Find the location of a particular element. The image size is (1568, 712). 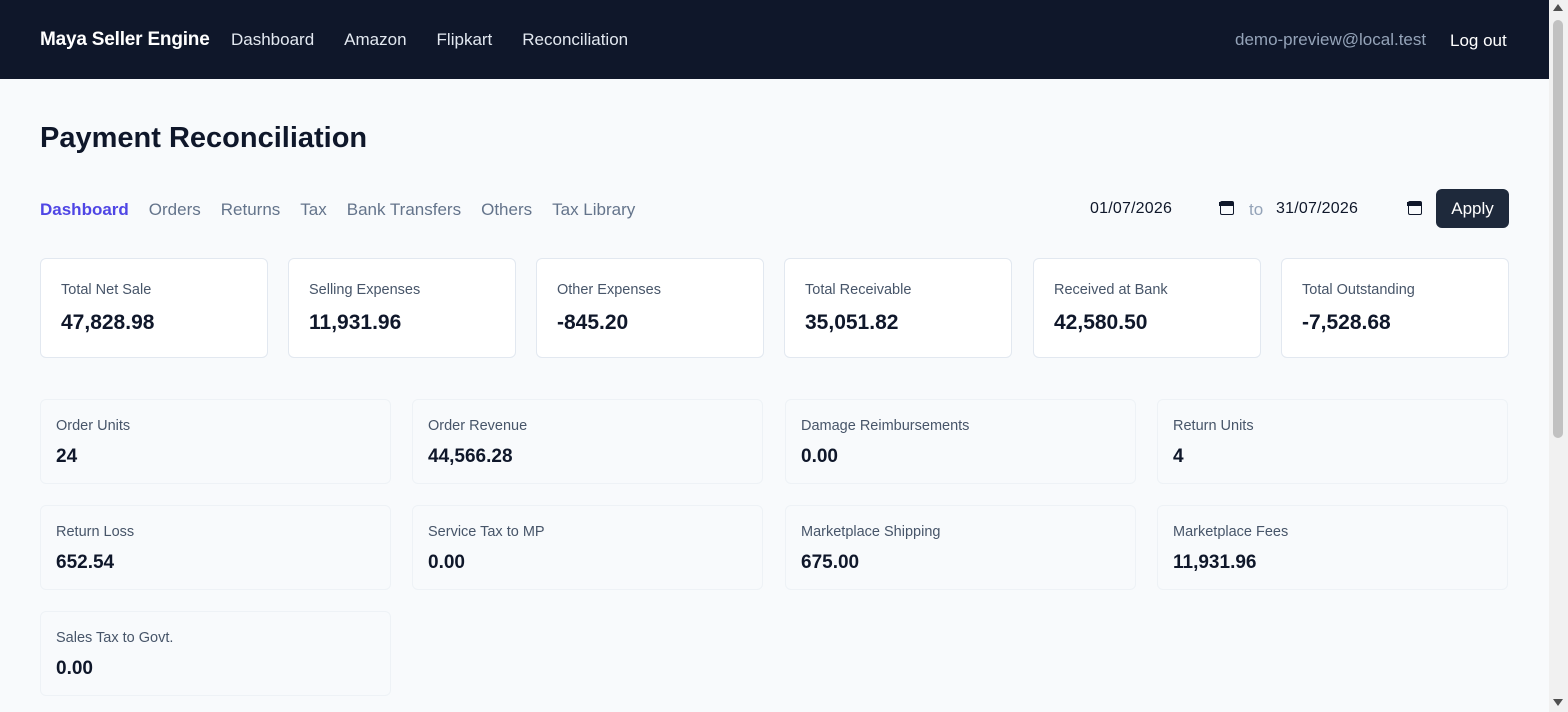

summary-card-total-outstanding: Total Outstanding -7,528.68 is located at coordinates (1395, 308).